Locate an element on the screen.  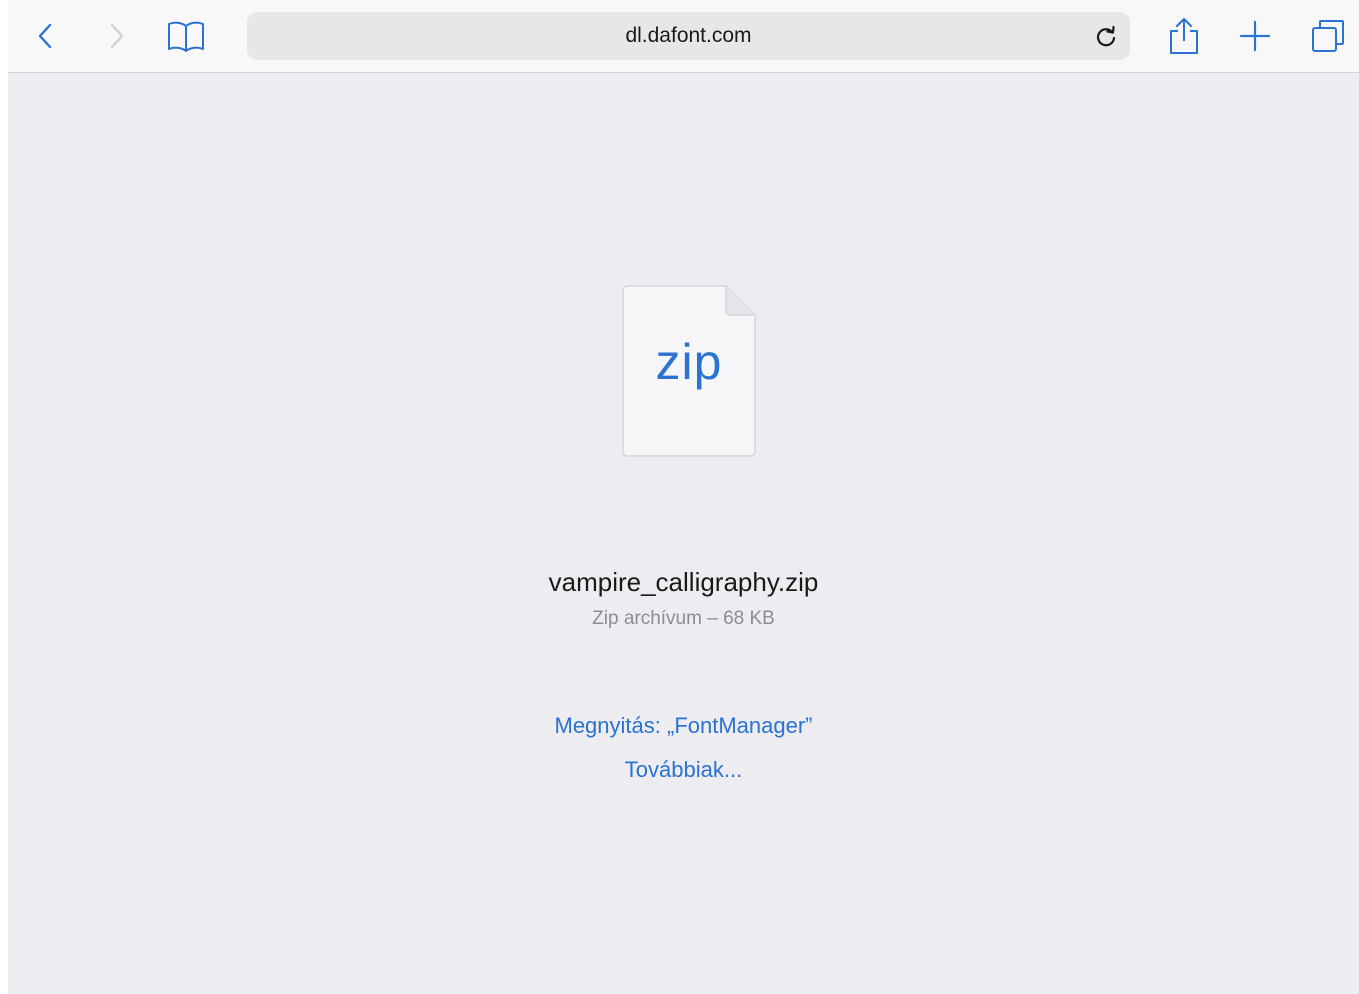
tabs-button is located at coordinates (1328, 36).